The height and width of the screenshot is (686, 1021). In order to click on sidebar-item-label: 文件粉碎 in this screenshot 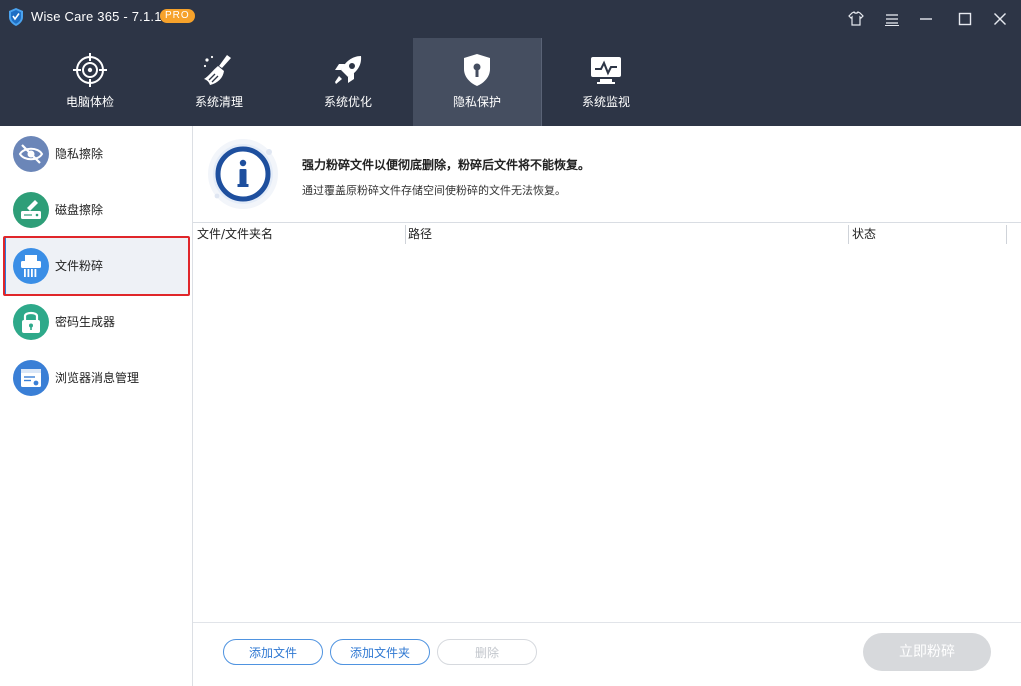, I will do `click(79, 266)`.